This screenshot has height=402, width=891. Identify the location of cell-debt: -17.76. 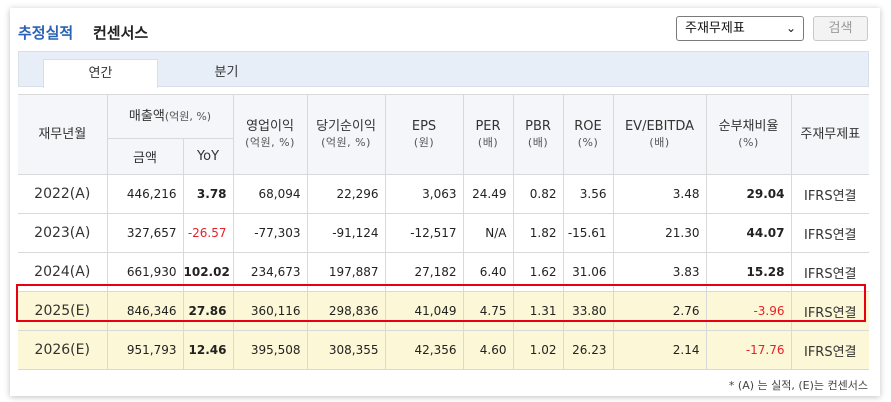
(748, 350).